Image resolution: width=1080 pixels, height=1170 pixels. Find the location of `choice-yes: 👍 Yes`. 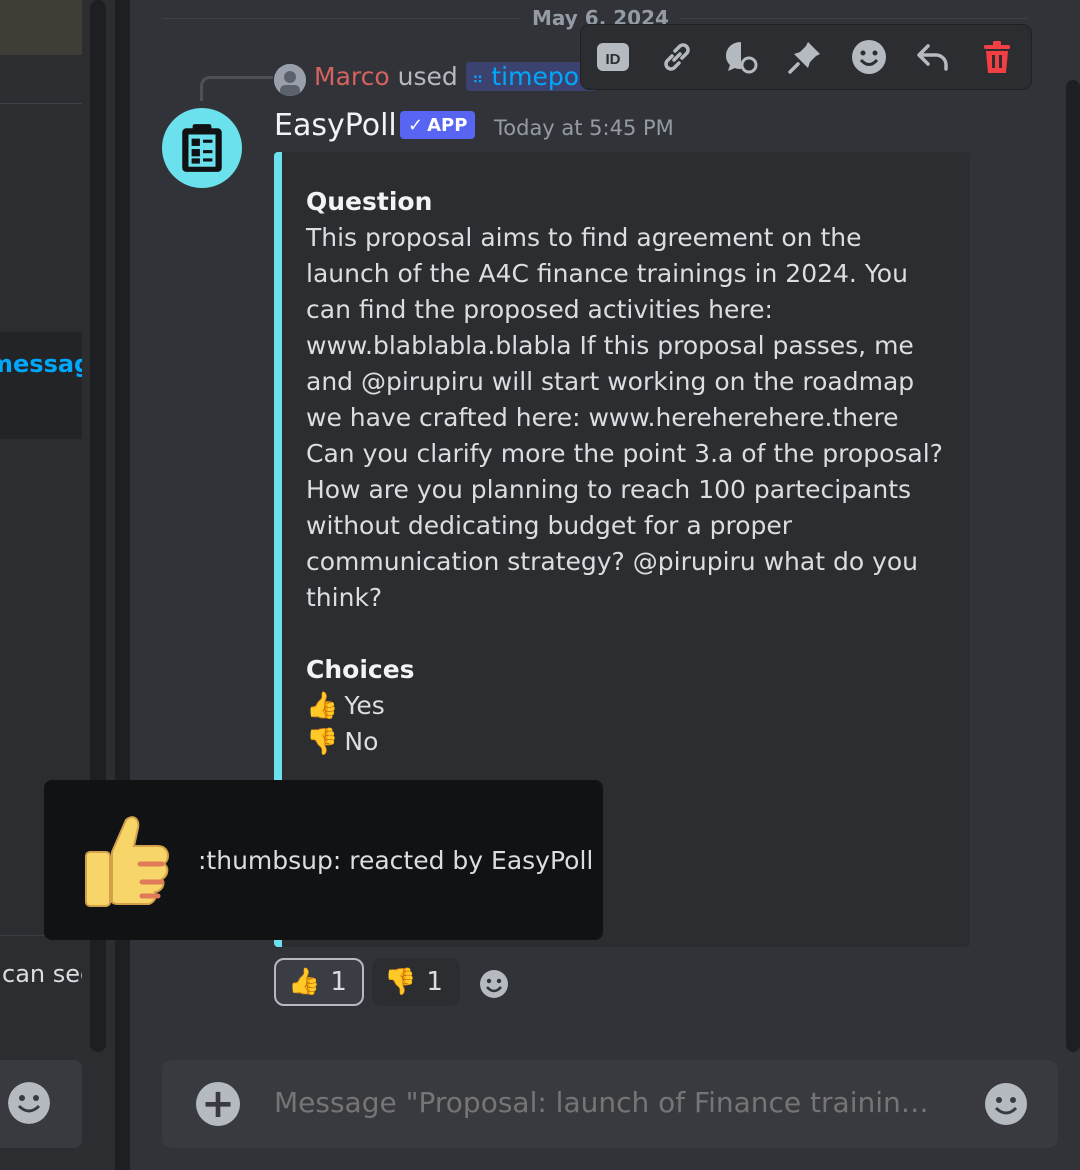

choice-yes: 👍 Yes is located at coordinates (626, 706).